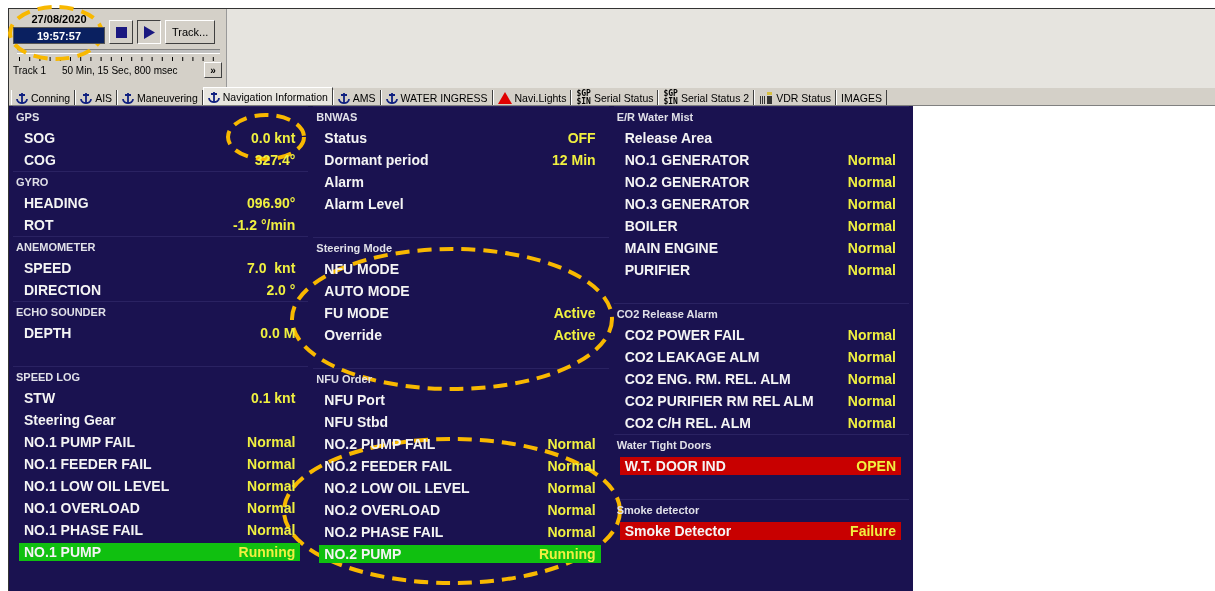 This screenshot has height=591, width=1215. Describe the element at coordinates (62, 552) in the screenshot. I see `status-label: NO.1 PUMP` at that location.